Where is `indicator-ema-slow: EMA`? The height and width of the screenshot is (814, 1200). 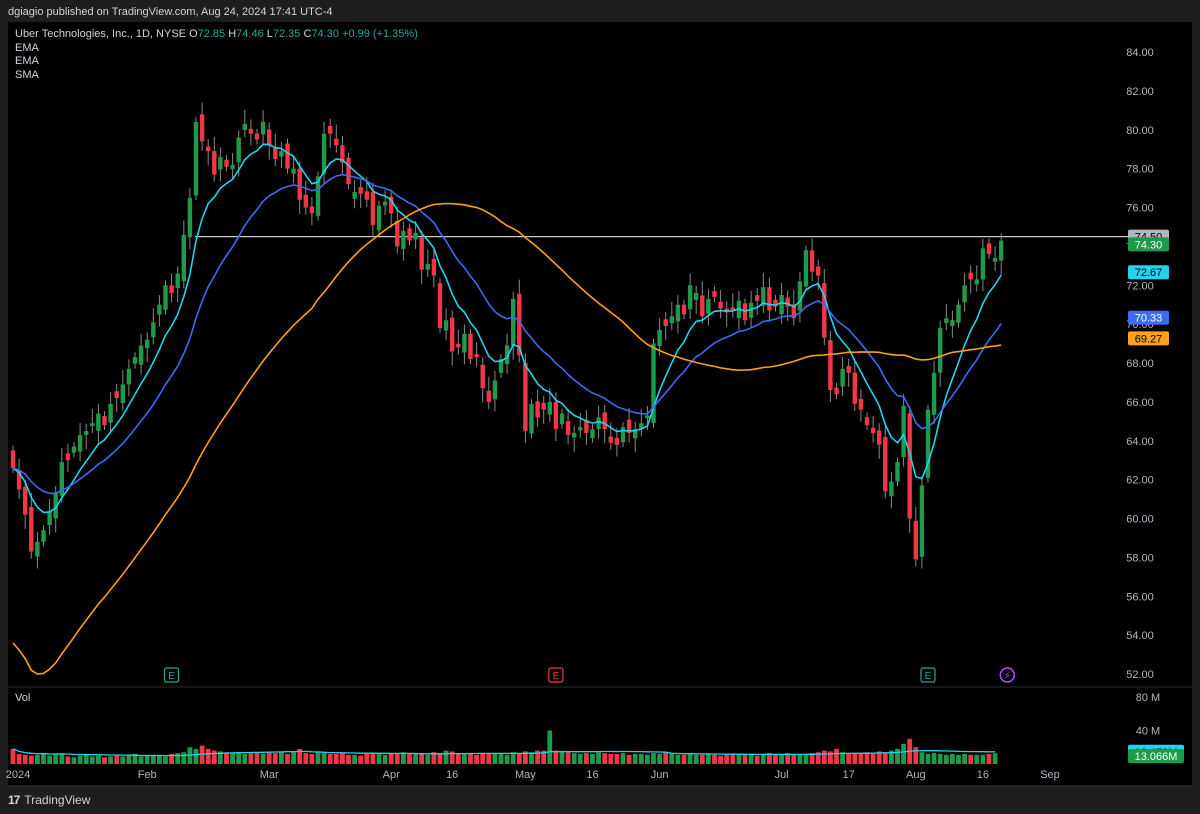 indicator-ema-slow: EMA is located at coordinates (216, 62).